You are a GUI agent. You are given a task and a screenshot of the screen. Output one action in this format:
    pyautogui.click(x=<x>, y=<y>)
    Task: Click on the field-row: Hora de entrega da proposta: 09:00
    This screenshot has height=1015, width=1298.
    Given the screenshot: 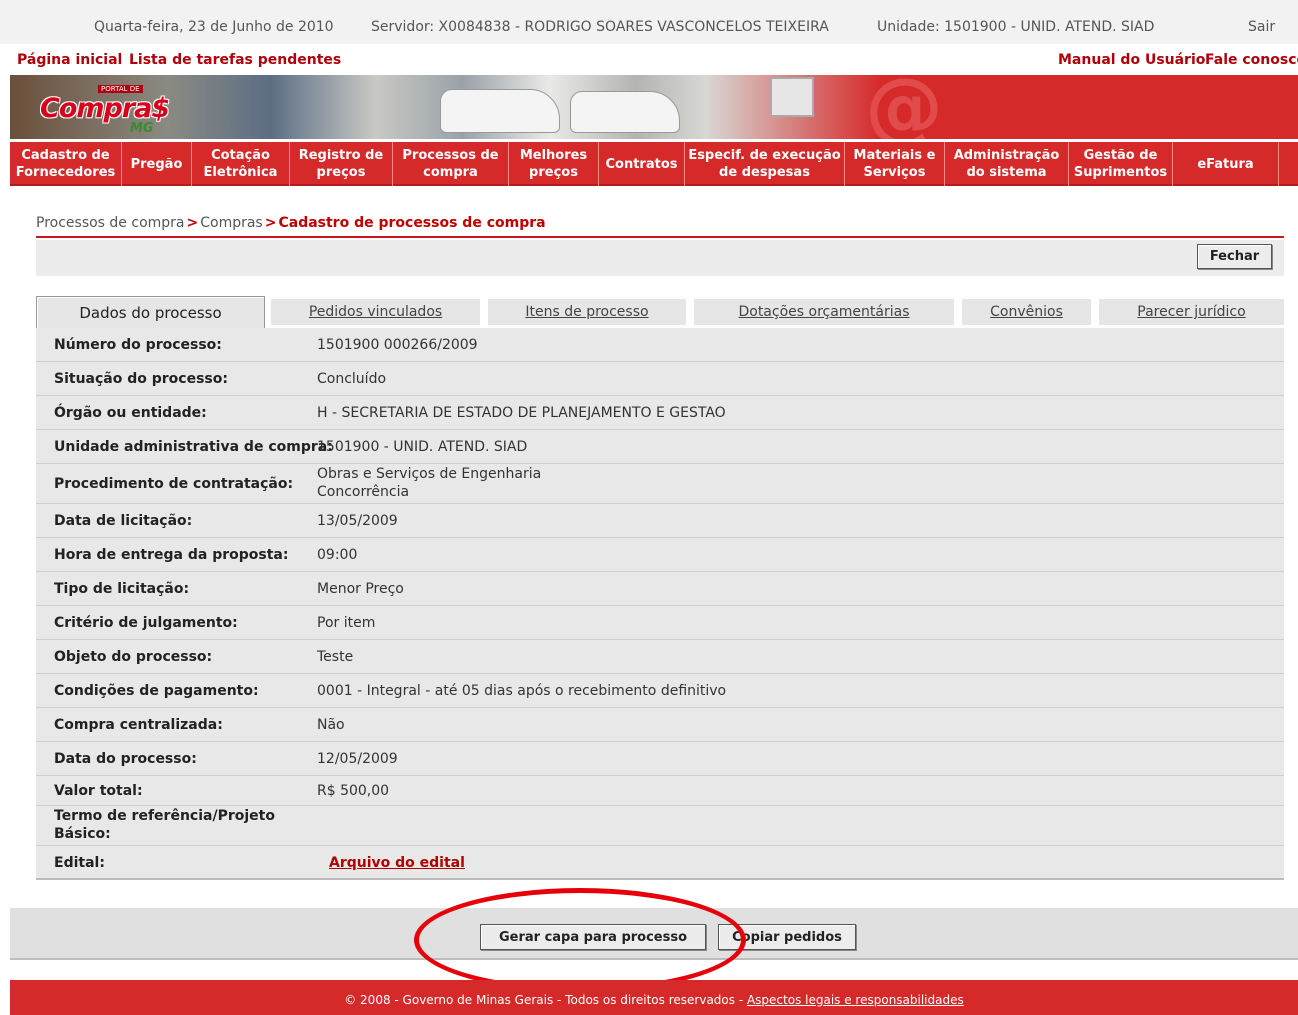 What is the action you would take?
    pyautogui.click(x=660, y=555)
    